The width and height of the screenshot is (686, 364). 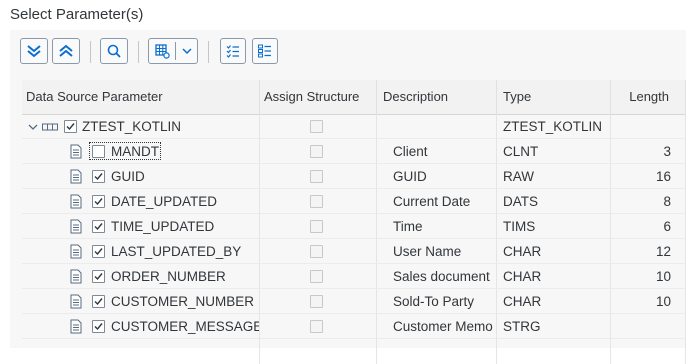 I want to click on table-row: CUSTOMER_MESSAGE Customer Memo STRG, so click(x=354, y=326).